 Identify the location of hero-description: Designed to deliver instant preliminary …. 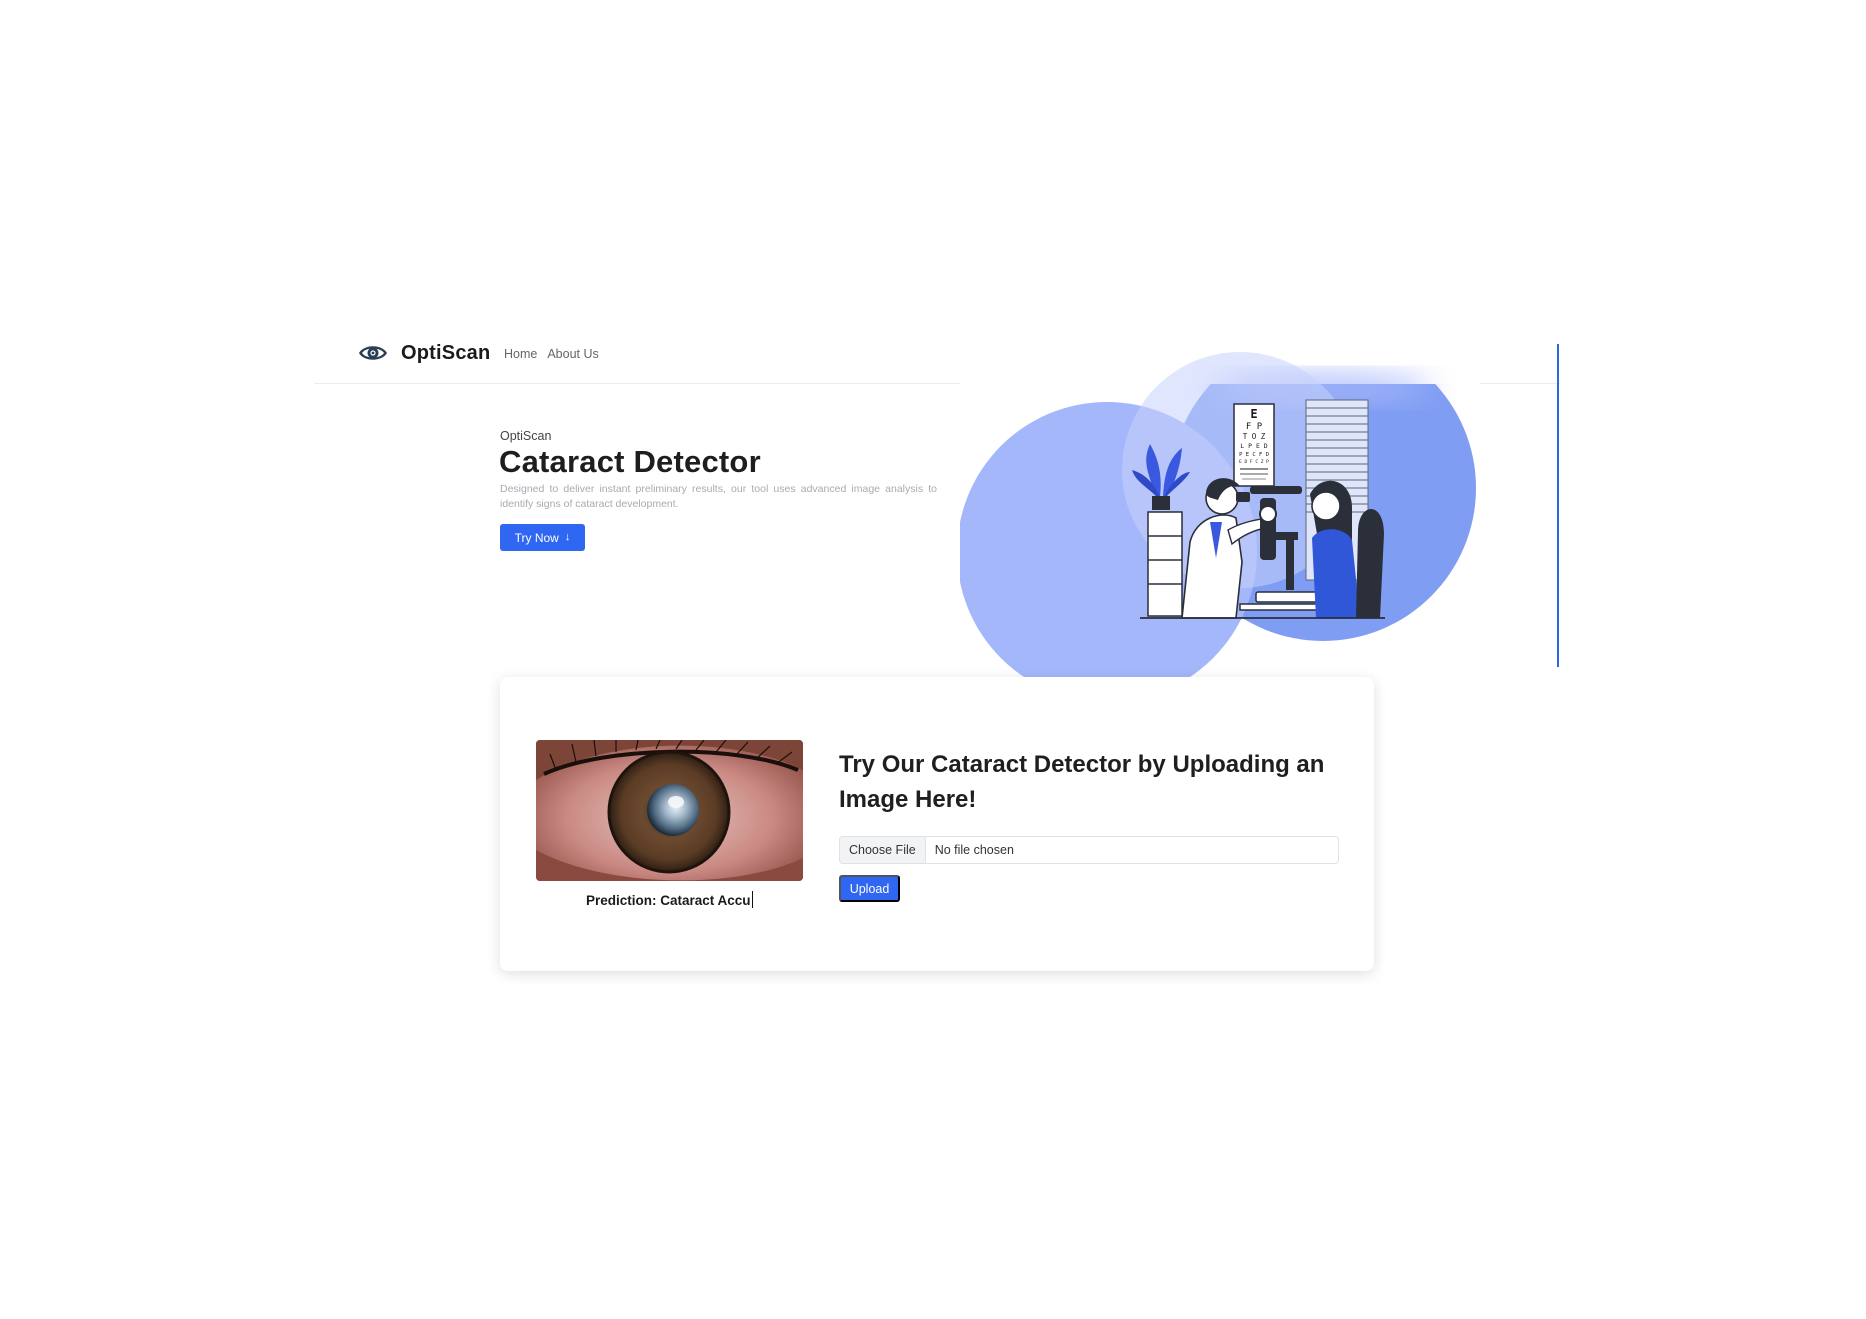
(718, 496).